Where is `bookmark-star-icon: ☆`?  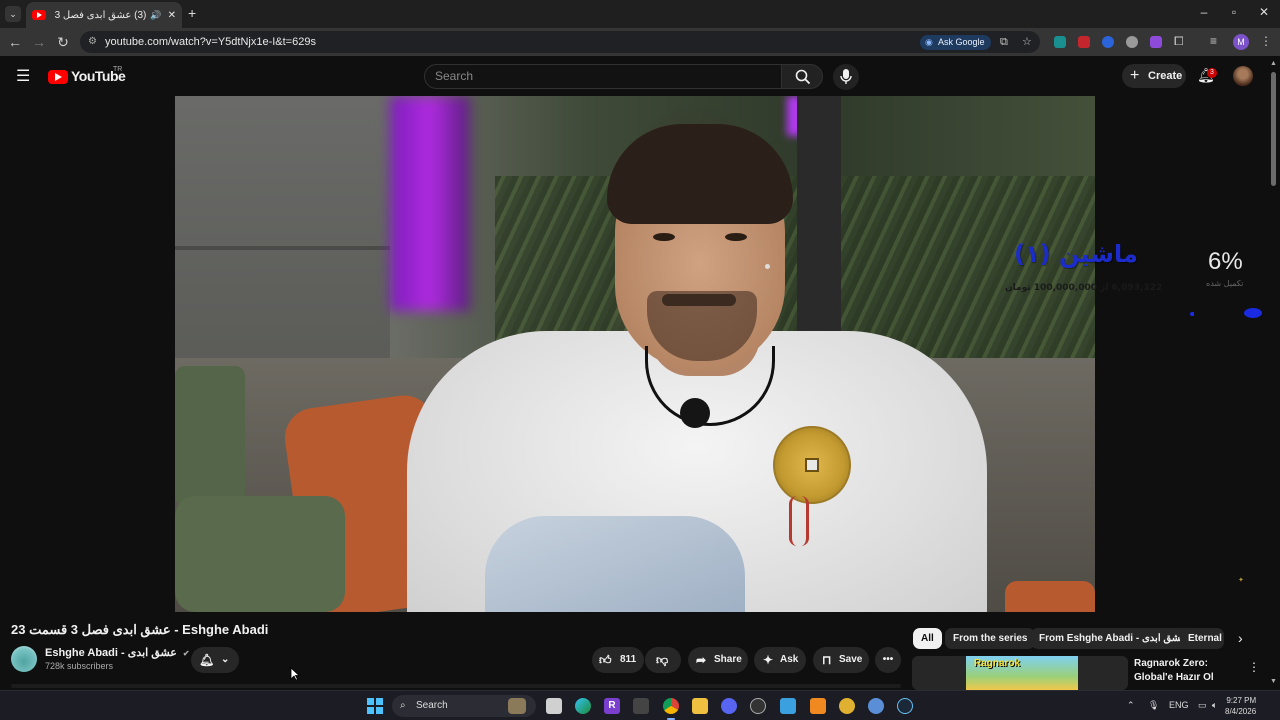
bookmark-star-icon: ☆ is located at coordinates (1027, 42).